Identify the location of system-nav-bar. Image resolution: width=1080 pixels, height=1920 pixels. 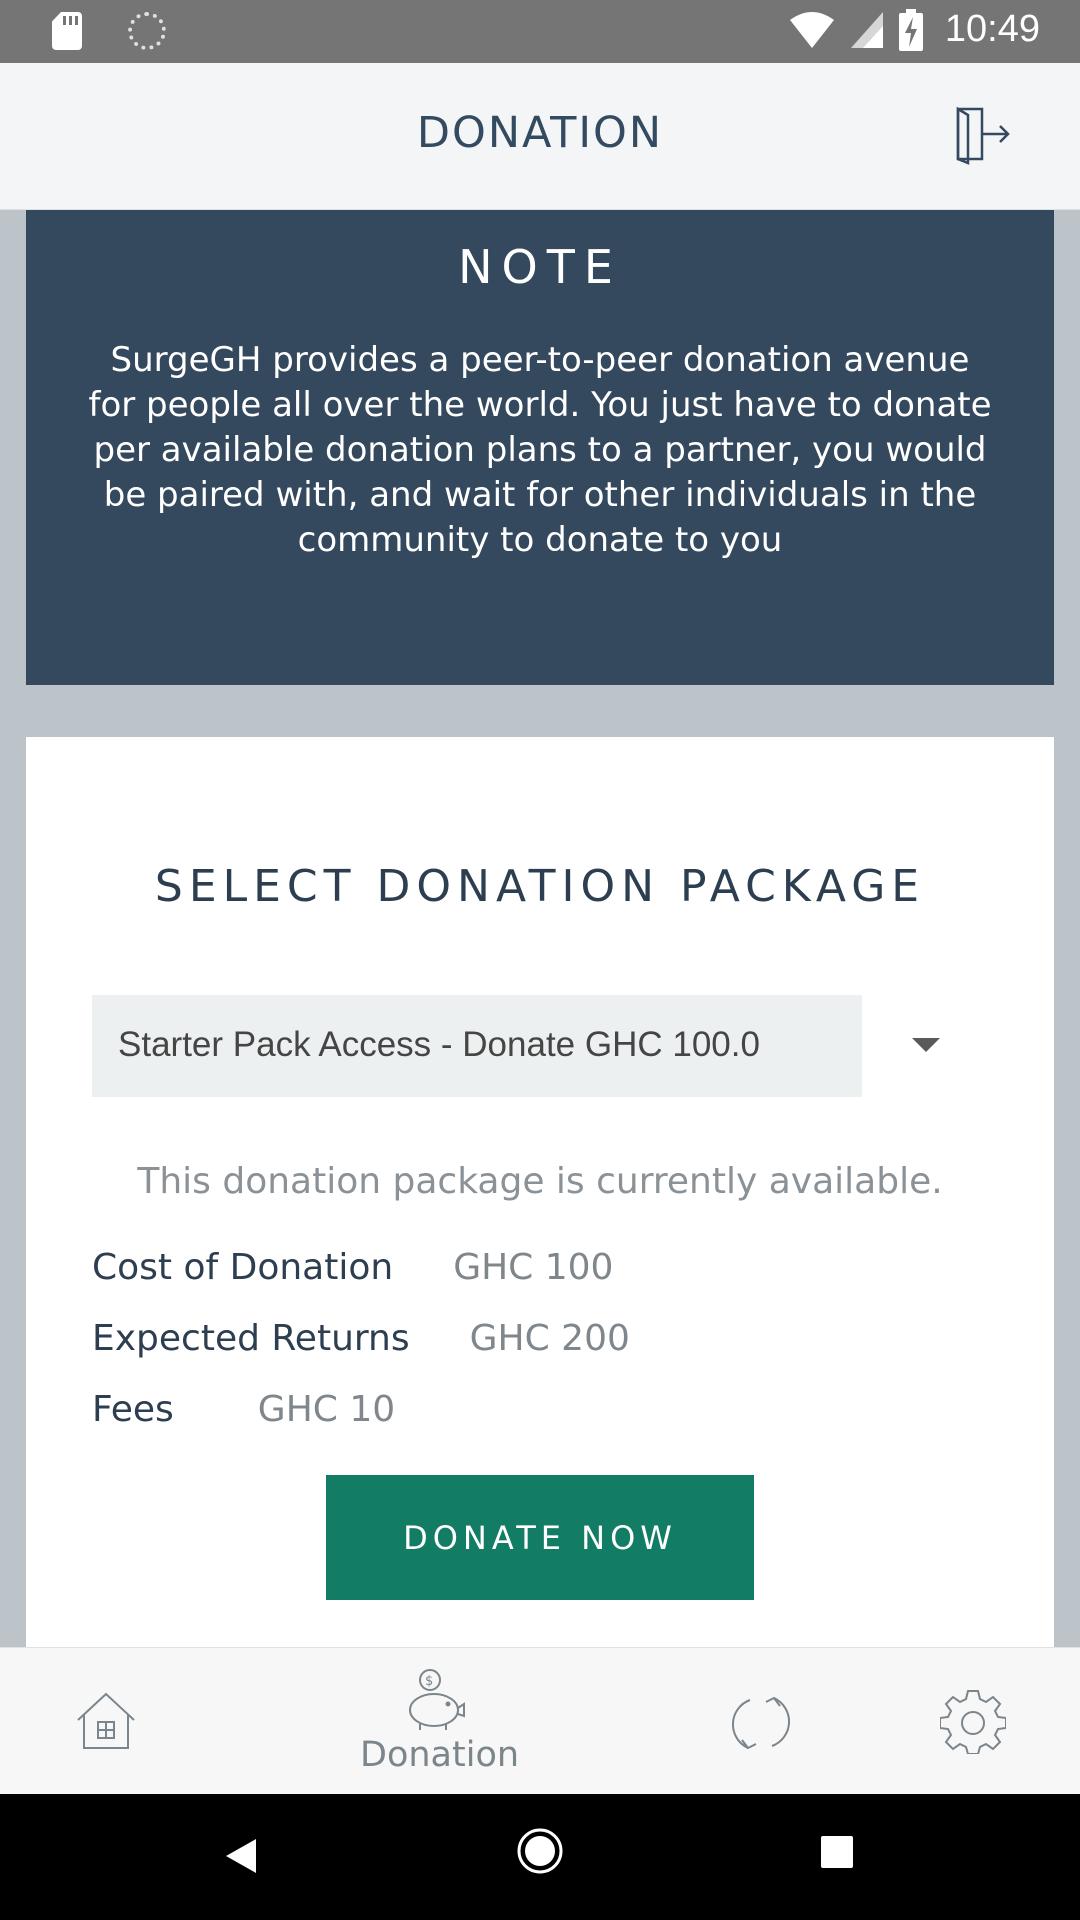
(540, 1857).